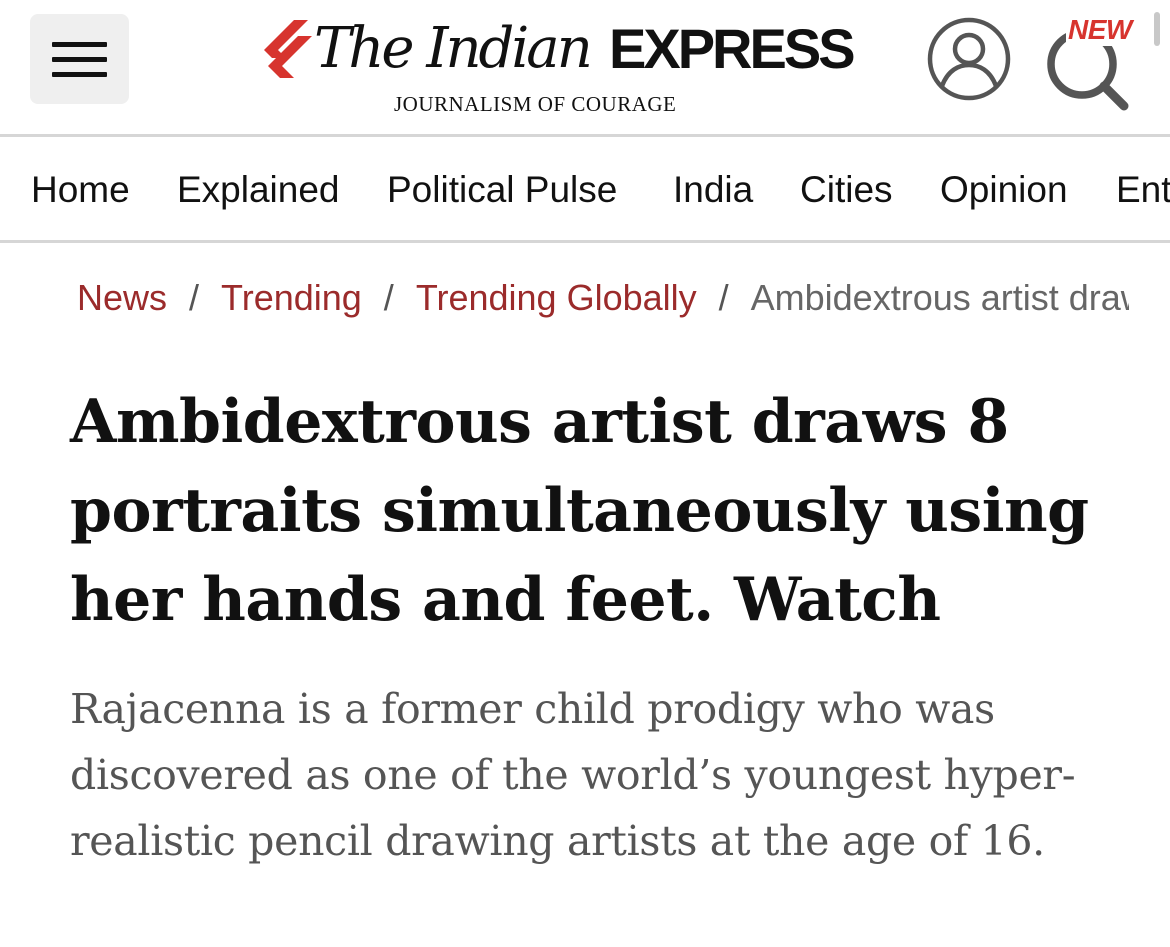 The image size is (1170, 947). I want to click on logo-mark-icon, so click(288, 49).